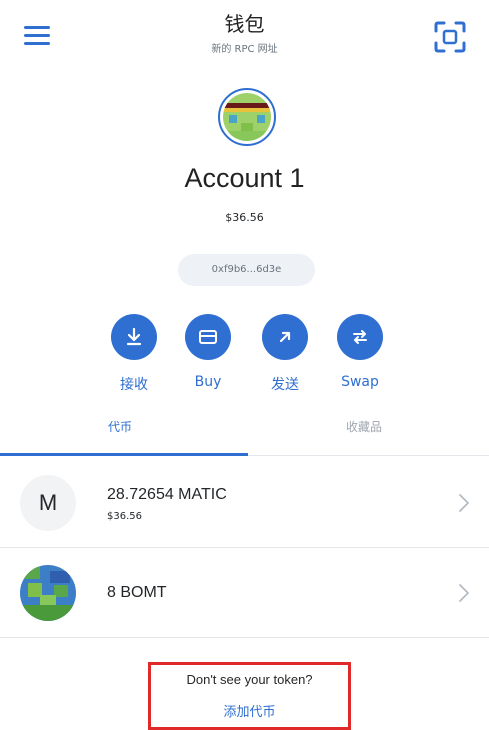  What do you see at coordinates (208, 337) in the screenshot?
I see `card-icon` at bounding box center [208, 337].